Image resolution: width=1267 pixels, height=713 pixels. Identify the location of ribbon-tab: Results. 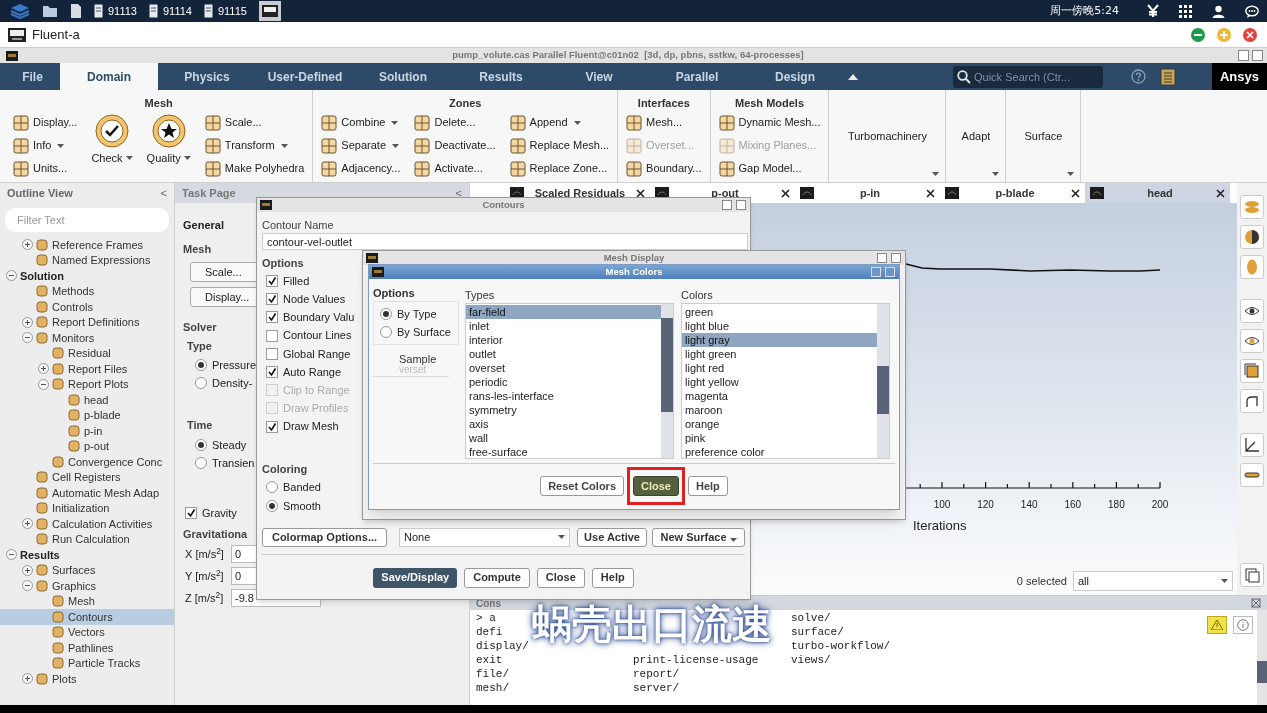
(501, 76).